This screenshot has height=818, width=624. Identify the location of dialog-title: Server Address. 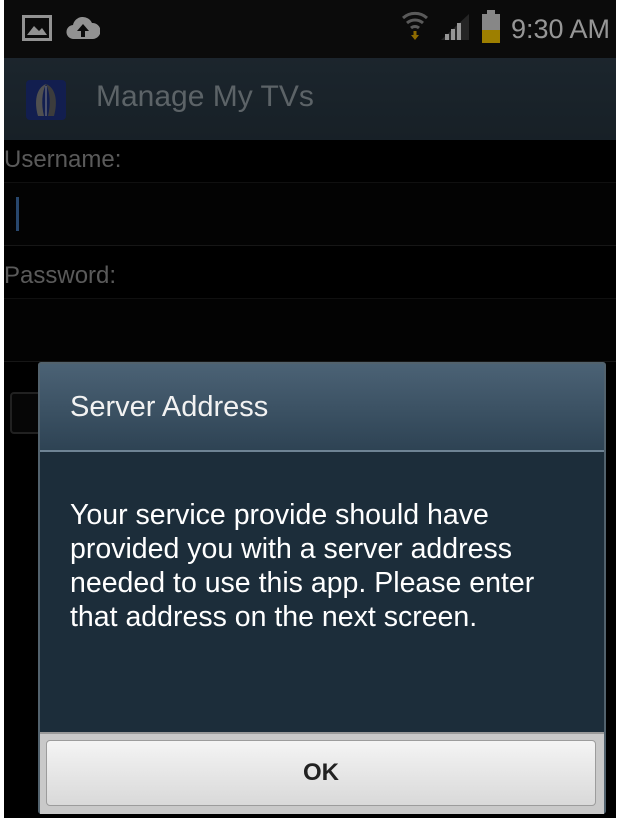
(169, 407).